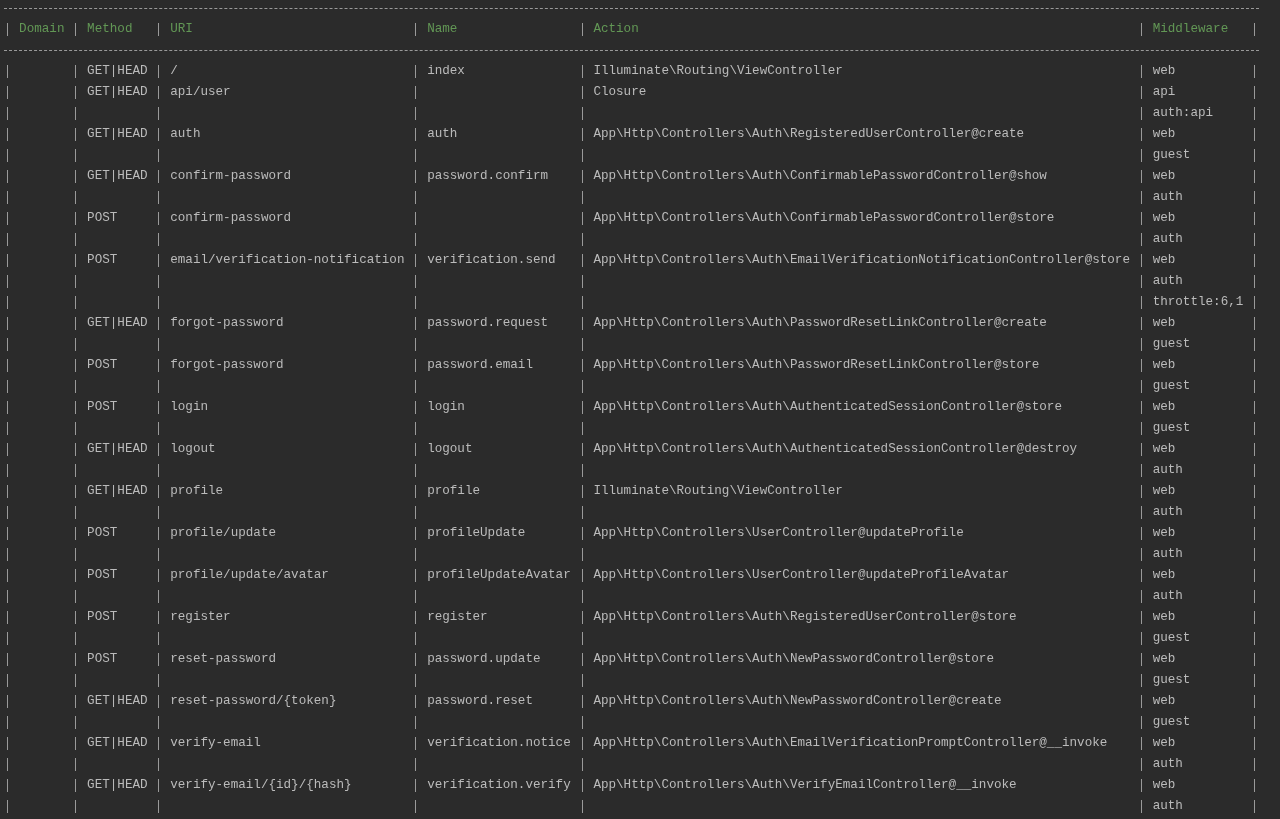 The width and height of the screenshot is (1280, 819). I want to click on column-header: Method, so click(110, 29).